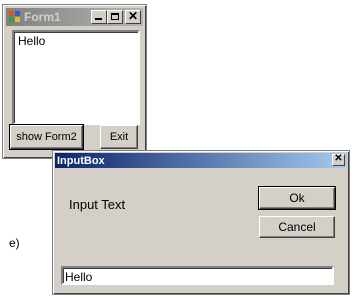 This screenshot has height=297, width=352. I want to click on form1-close-button: ✕, so click(133, 16).